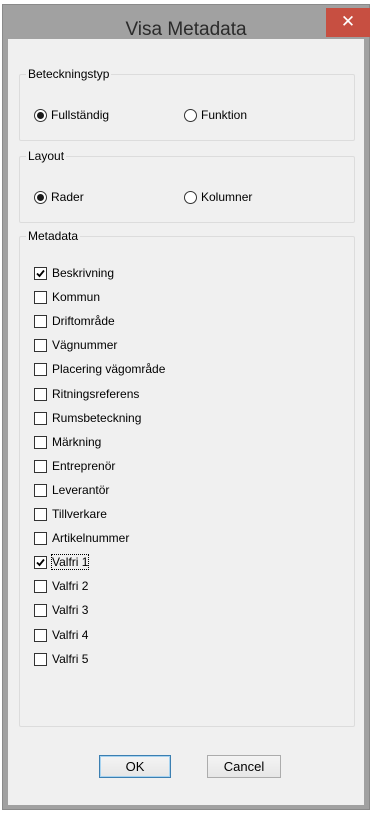 The height and width of the screenshot is (814, 377). Describe the element at coordinates (69, 74) in the screenshot. I see `beteckningstyp-legend: Beteckningstyp` at that location.